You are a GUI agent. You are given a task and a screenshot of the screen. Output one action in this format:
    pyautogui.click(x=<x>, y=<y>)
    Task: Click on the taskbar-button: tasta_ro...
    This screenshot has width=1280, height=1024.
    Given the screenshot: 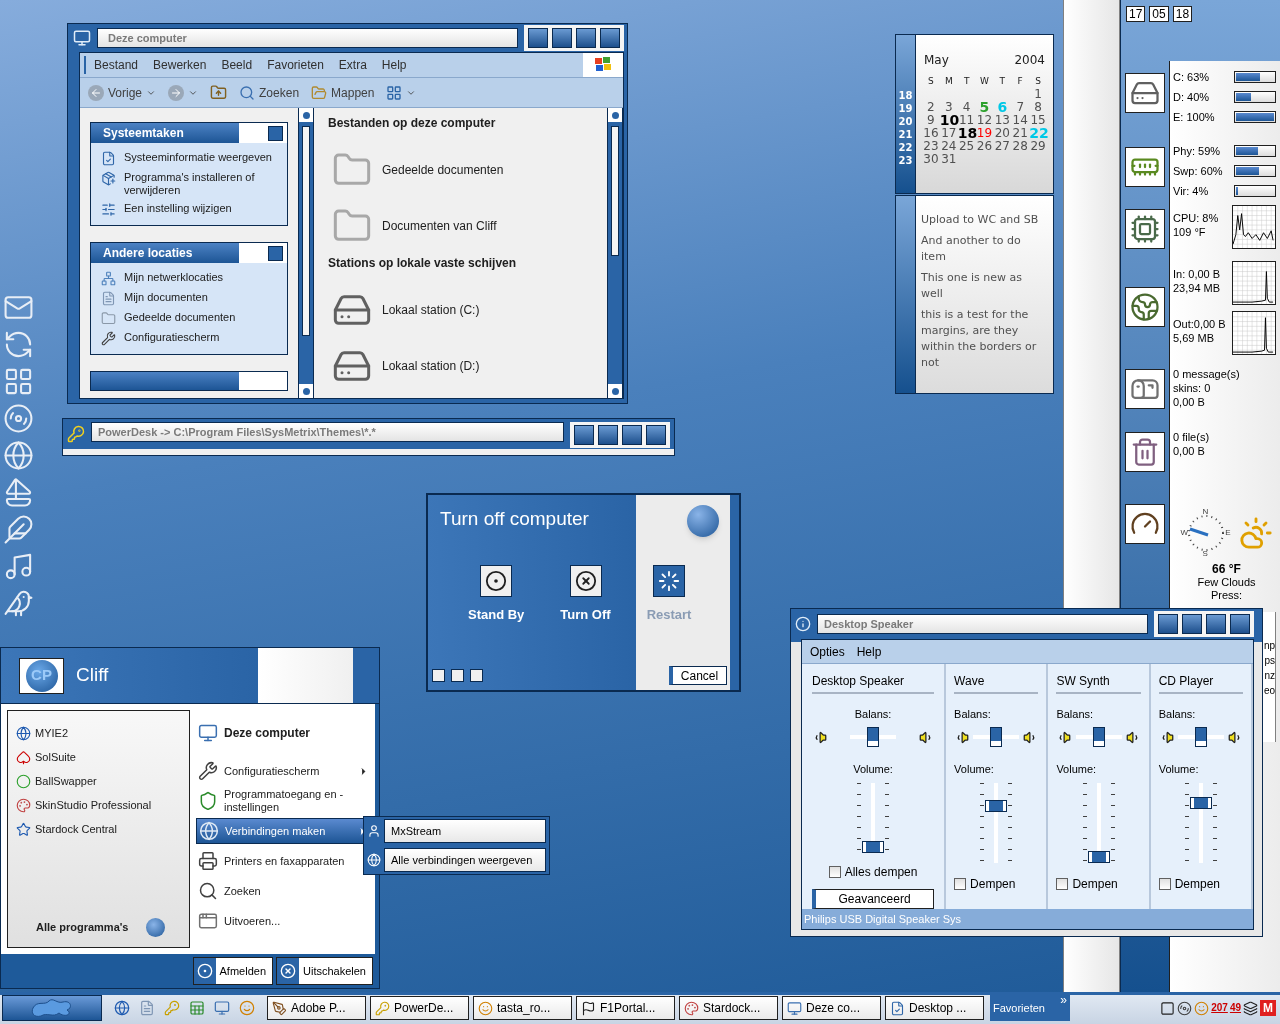 What is the action you would take?
    pyautogui.click(x=522, y=1008)
    